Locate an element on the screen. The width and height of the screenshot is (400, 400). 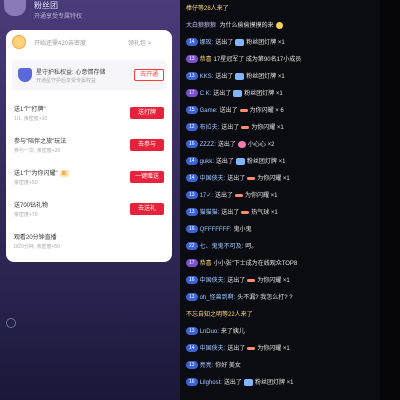
shield-icon is located at coordinates (25, 75).